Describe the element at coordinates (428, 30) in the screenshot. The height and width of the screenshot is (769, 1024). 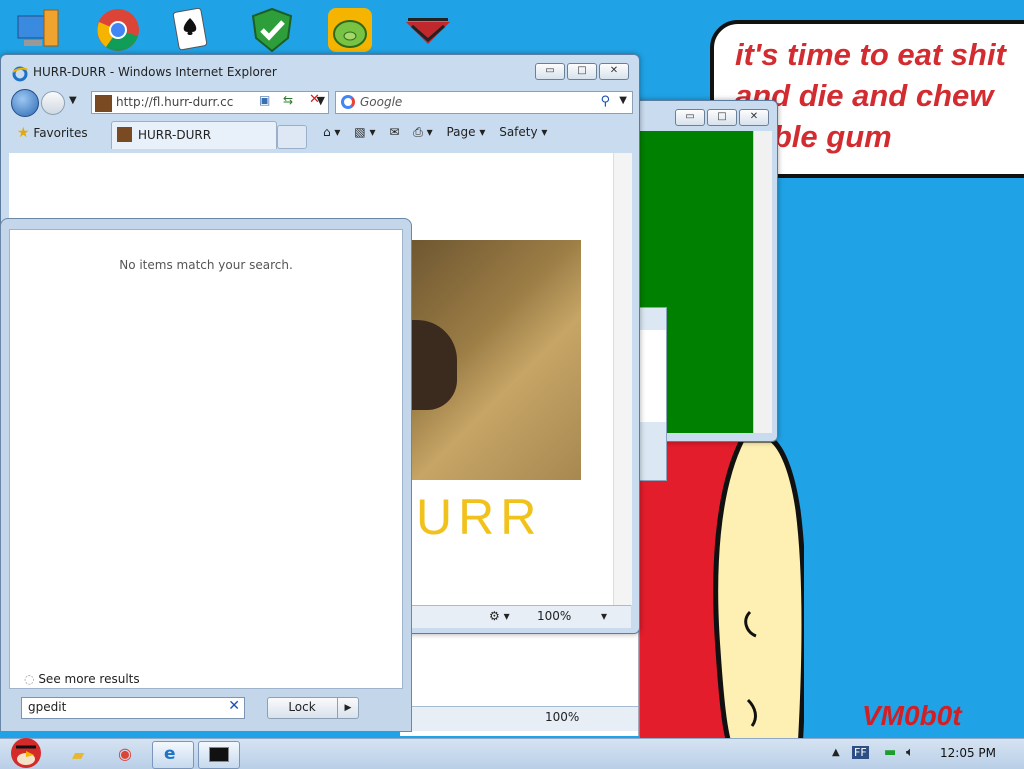
I see `v-logo-icon` at that location.